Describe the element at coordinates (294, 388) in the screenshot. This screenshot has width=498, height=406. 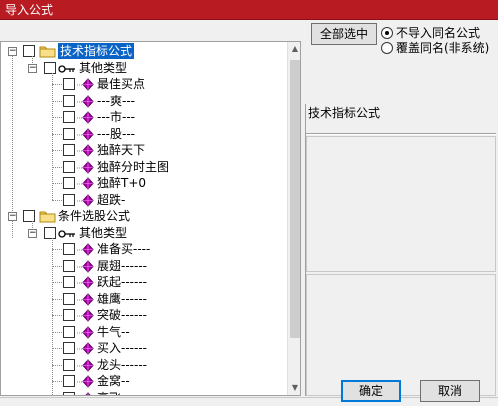
I see `scroll-down-arrow-icon: ▼` at that location.